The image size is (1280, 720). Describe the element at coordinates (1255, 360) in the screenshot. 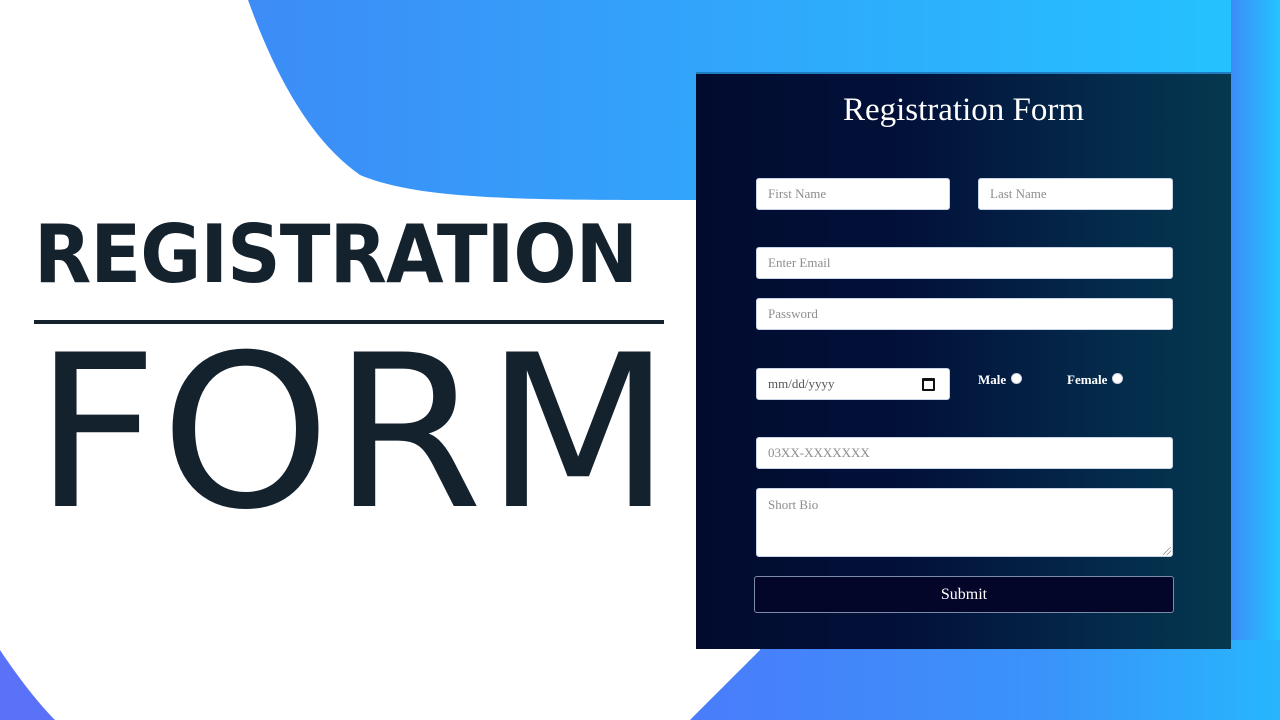

I see `blob-right` at that location.